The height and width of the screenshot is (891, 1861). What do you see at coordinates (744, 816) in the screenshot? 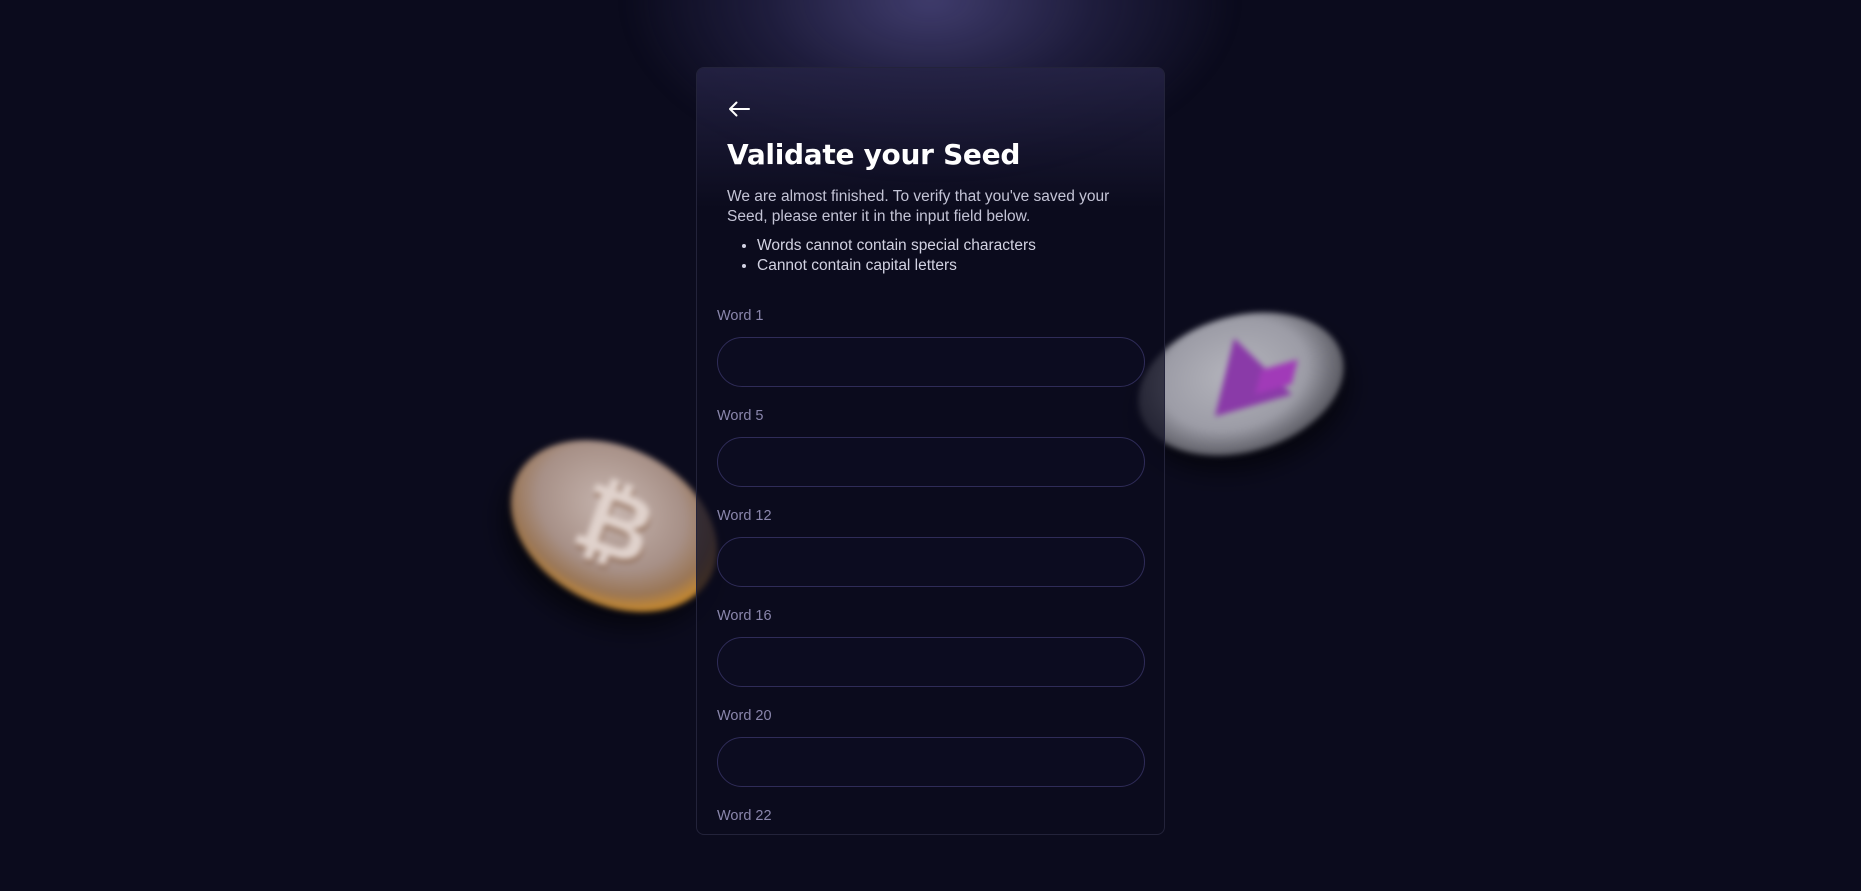
I see `word-22-label: Word 22` at bounding box center [744, 816].